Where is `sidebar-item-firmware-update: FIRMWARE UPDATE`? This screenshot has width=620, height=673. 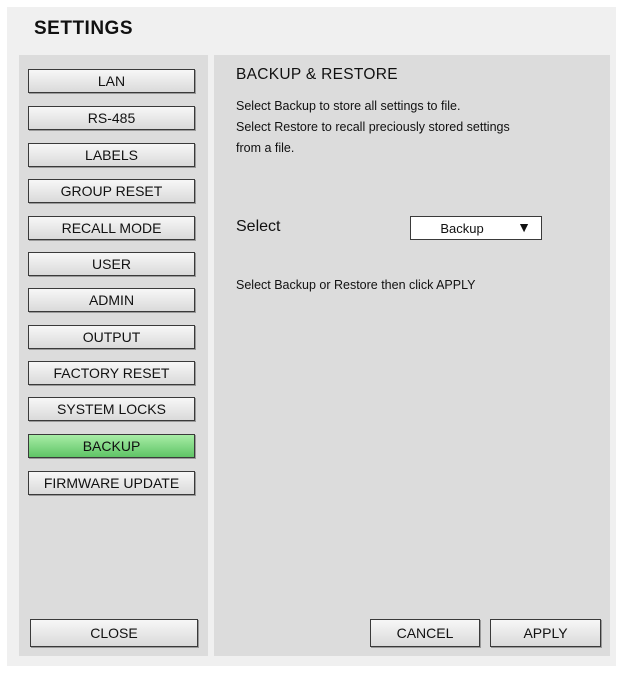
sidebar-item-firmware-update: FIRMWARE UPDATE is located at coordinates (111, 483).